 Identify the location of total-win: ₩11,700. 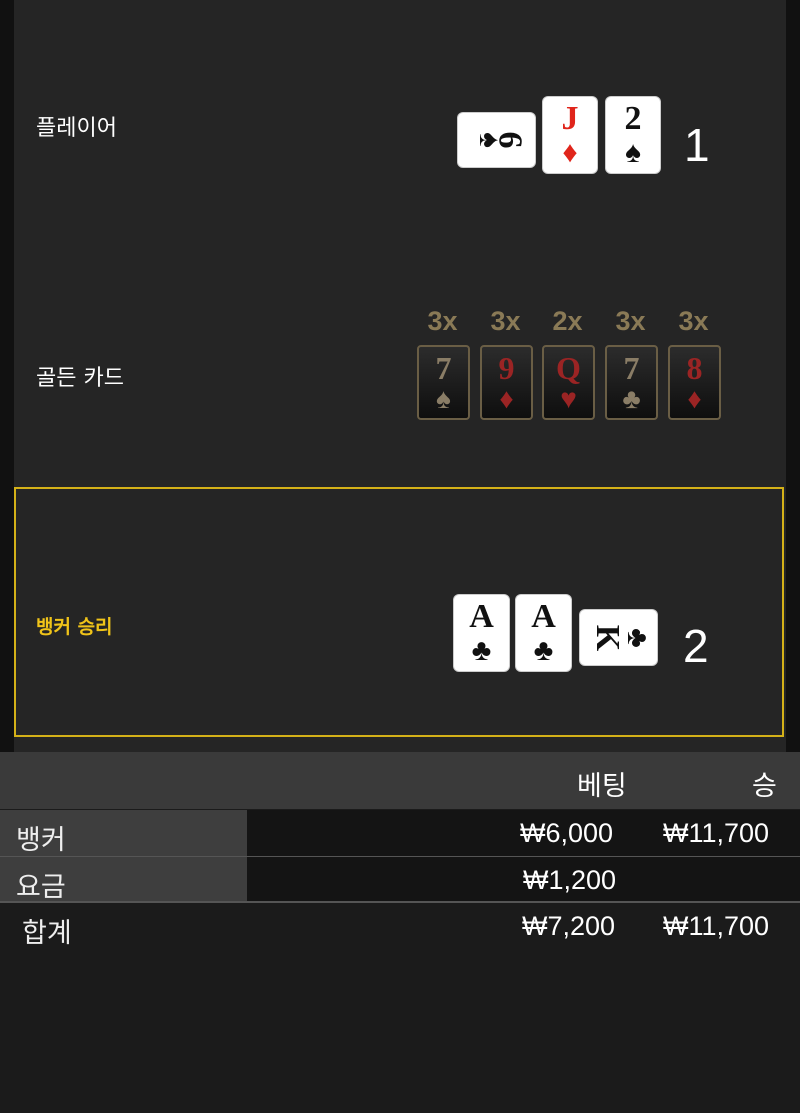
(716, 926).